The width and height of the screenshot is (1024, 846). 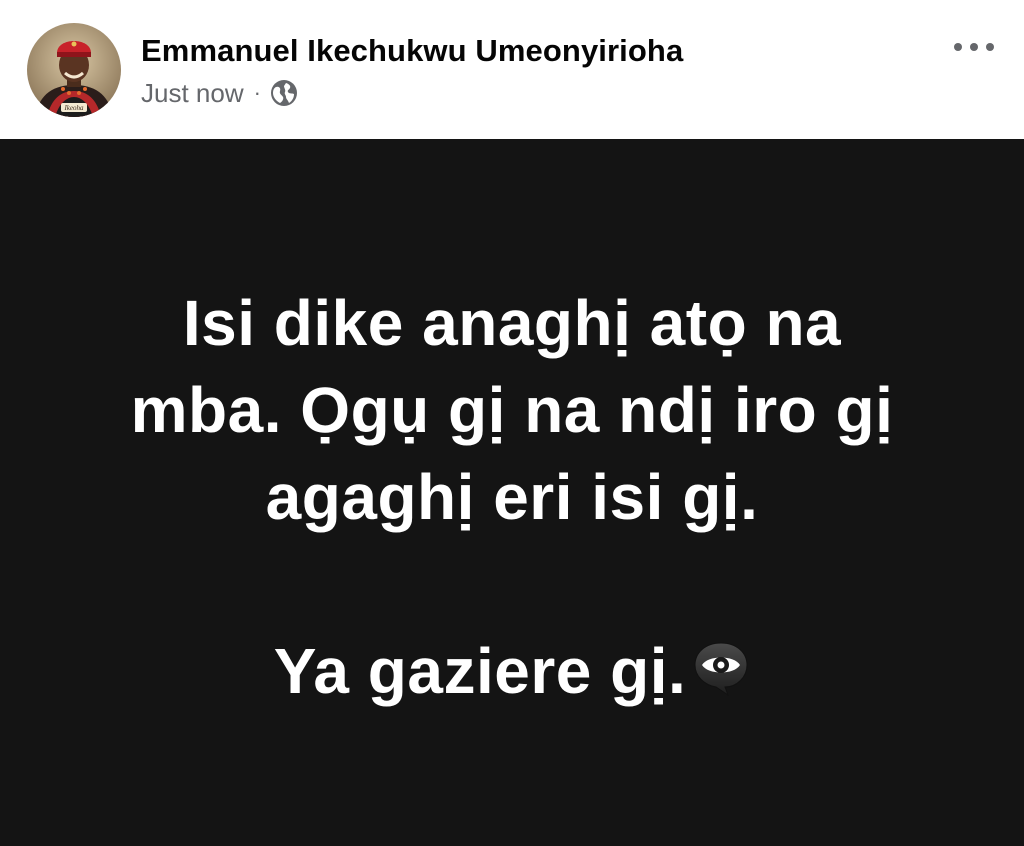 I want to click on eye-in-speech-bubble-icon, so click(x=721, y=664).